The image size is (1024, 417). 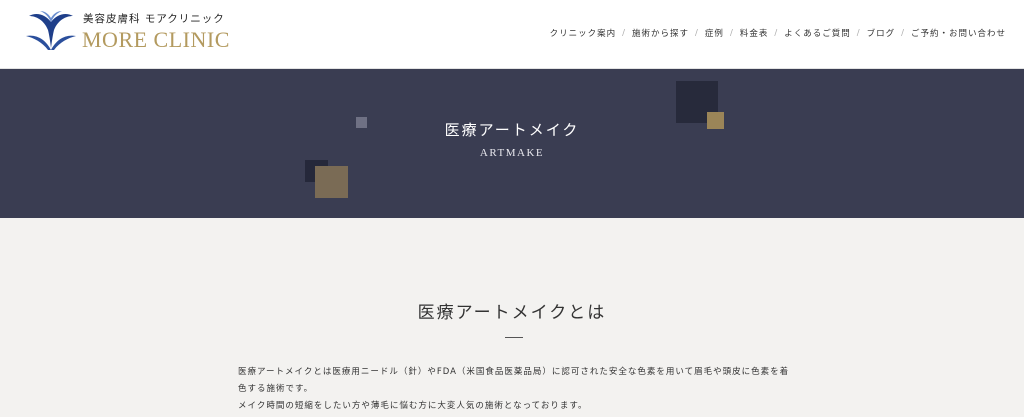 What do you see at coordinates (817, 33) in the screenshot?
I see `nav-item-faq: よくあるご質問` at bounding box center [817, 33].